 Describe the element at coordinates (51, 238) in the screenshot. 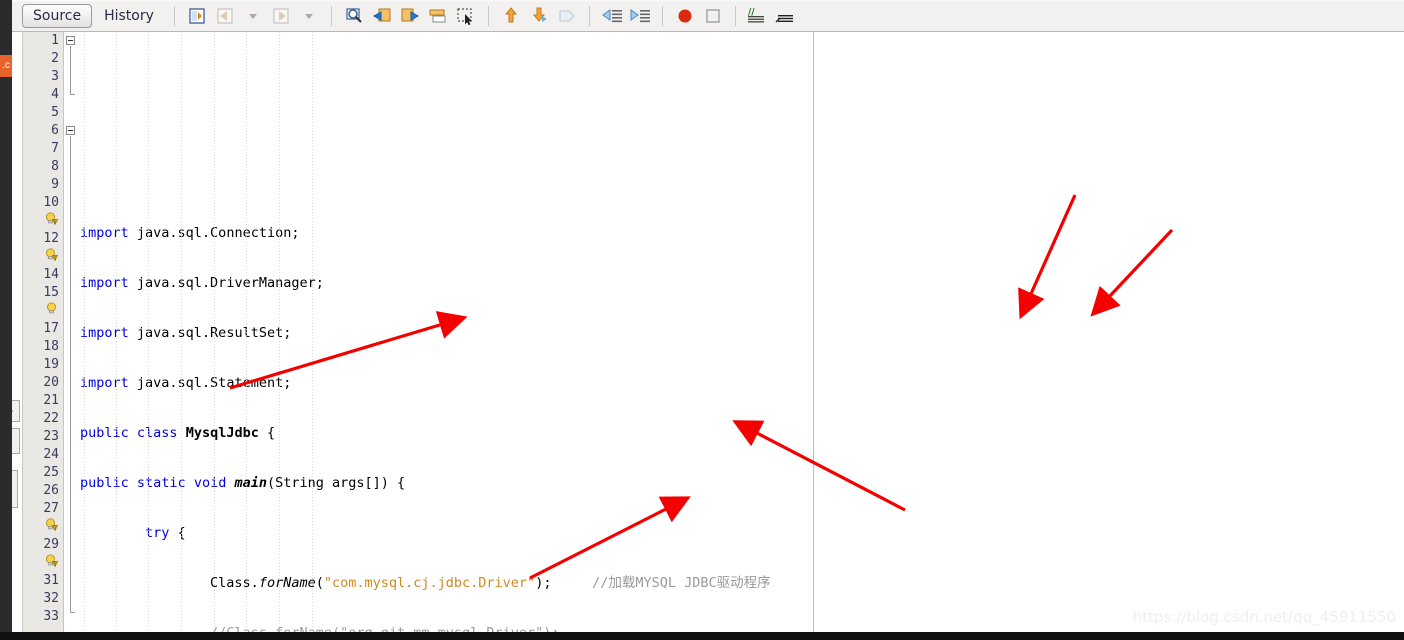

I see `line-number: 12` at that location.